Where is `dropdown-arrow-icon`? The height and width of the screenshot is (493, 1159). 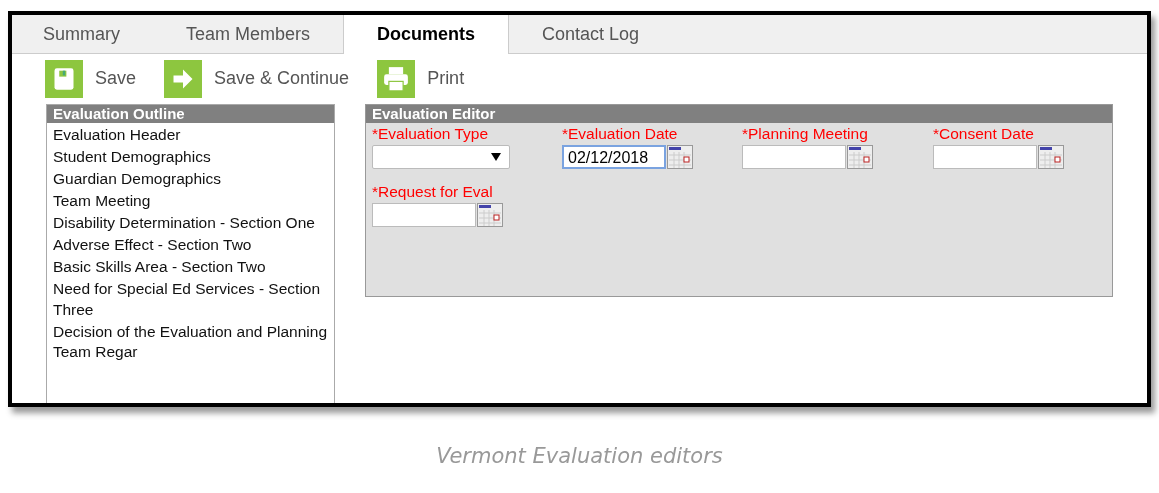 dropdown-arrow-icon is located at coordinates (496, 157).